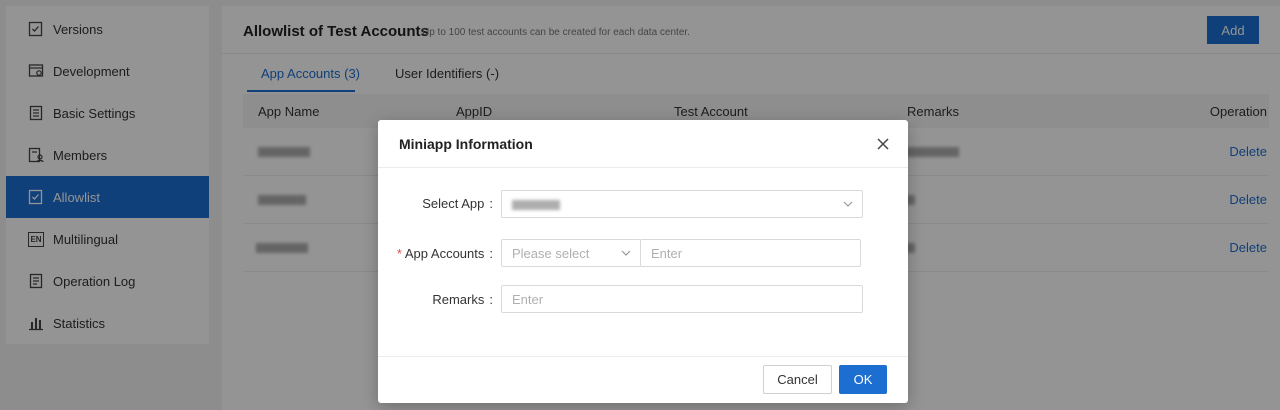  What do you see at coordinates (571, 253) in the screenshot?
I see `app-accounts-type-select: Please select` at bounding box center [571, 253].